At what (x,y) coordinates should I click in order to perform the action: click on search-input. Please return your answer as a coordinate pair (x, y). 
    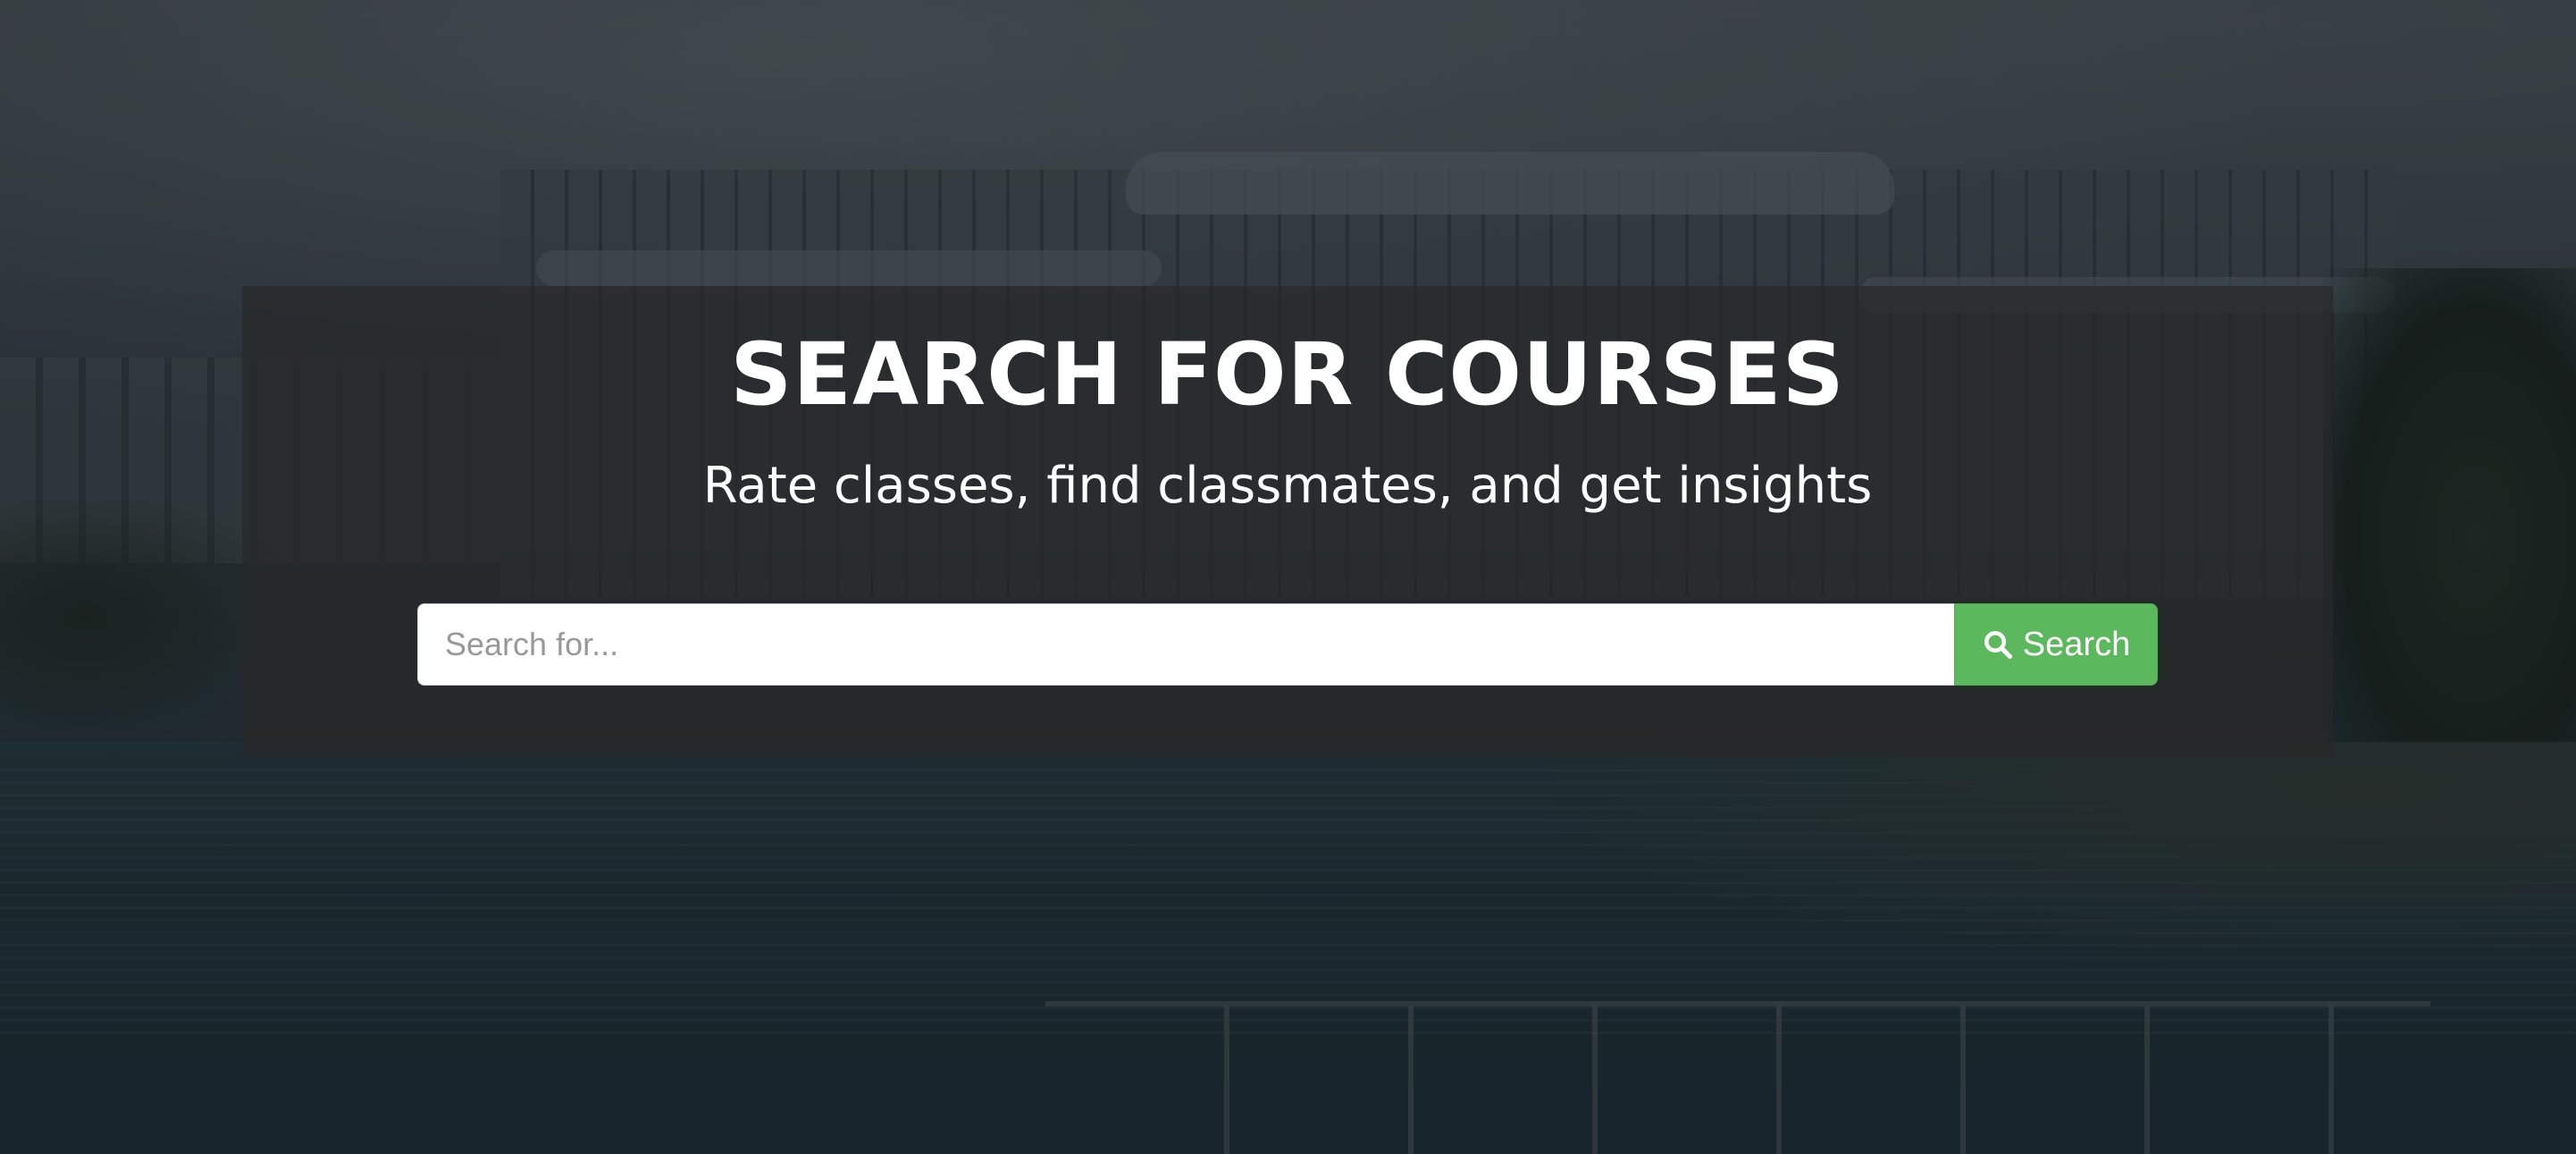
    Looking at the image, I should click on (1185, 644).